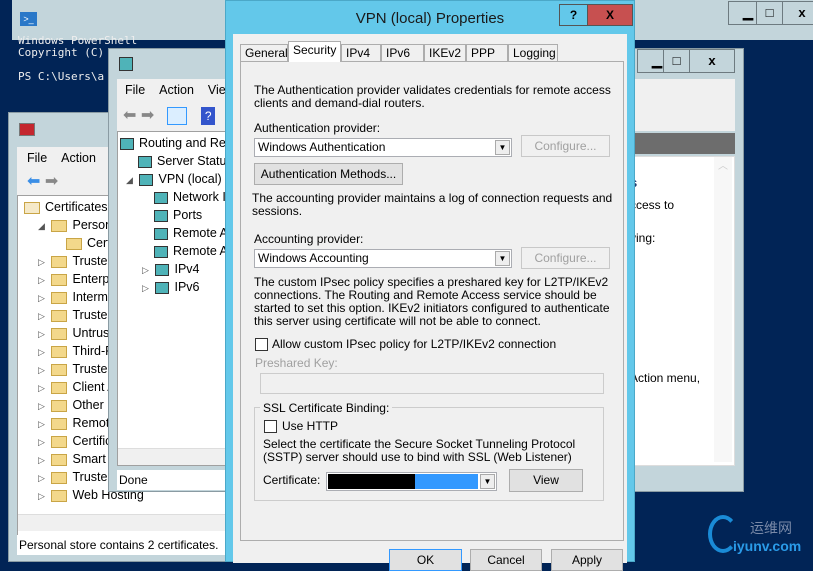  I want to click on ipsec-checkbox, so click(261, 344).